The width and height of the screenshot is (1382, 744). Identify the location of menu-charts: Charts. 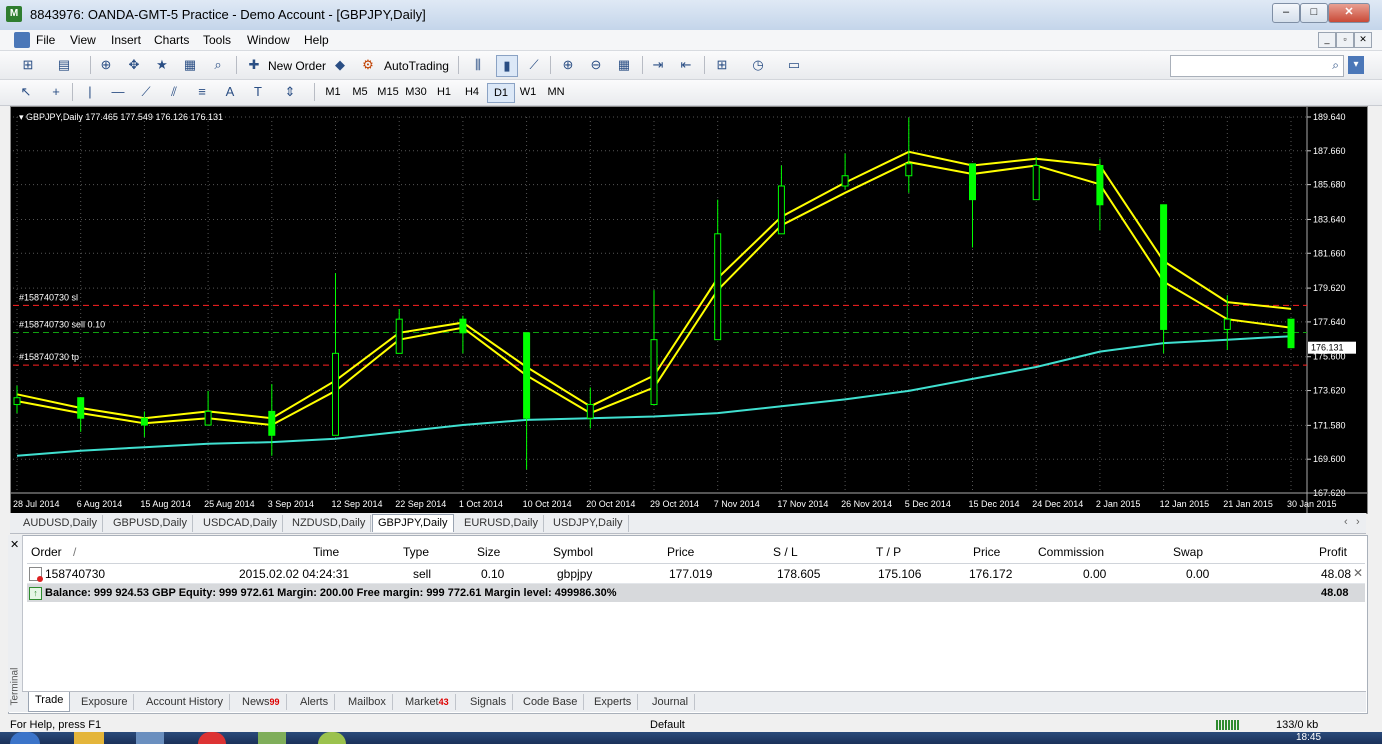
(171, 40).